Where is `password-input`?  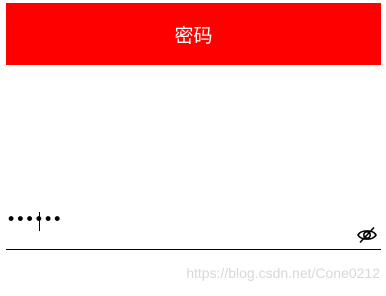 password-input is located at coordinates (178, 220).